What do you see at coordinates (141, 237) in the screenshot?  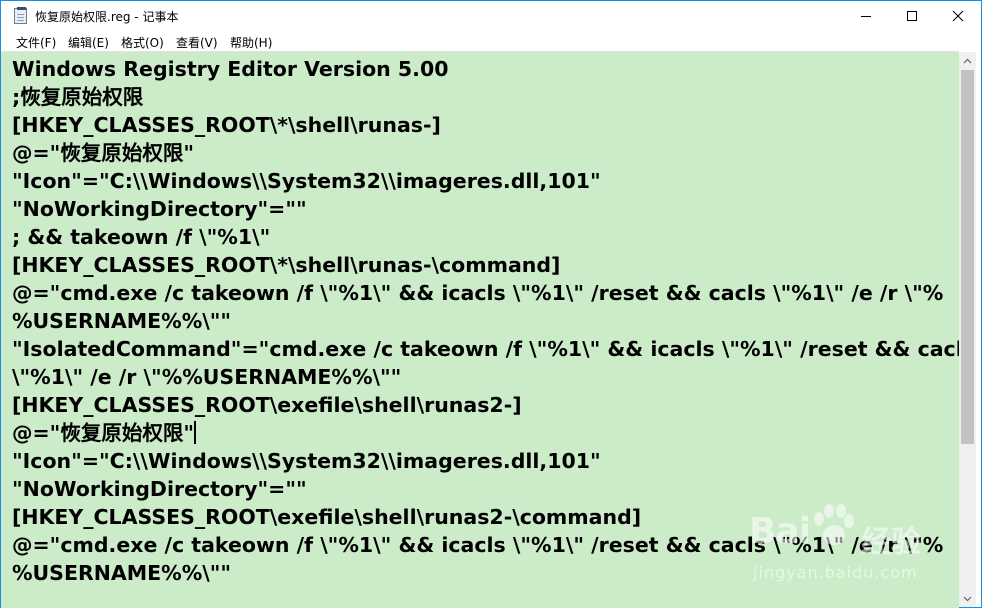 I see `editor-line: ; && takeown /f \"%1\"` at bounding box center [141, 237].